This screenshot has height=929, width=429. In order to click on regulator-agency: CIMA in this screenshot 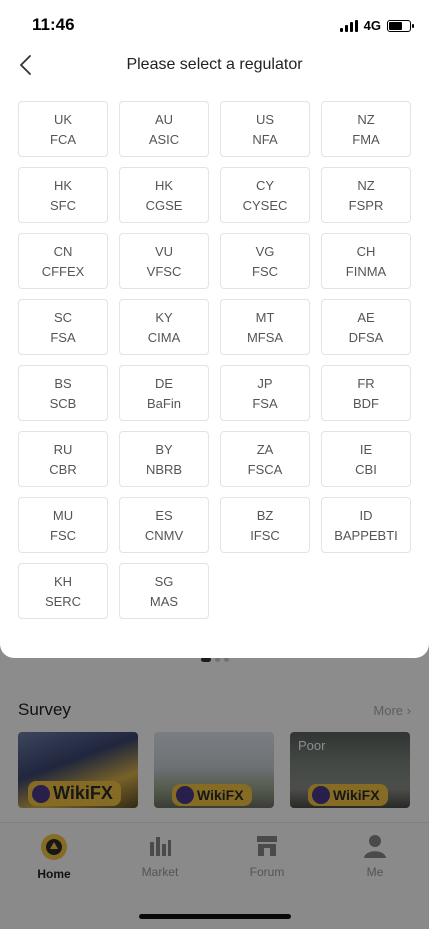, I will do `click(164, 337)`.